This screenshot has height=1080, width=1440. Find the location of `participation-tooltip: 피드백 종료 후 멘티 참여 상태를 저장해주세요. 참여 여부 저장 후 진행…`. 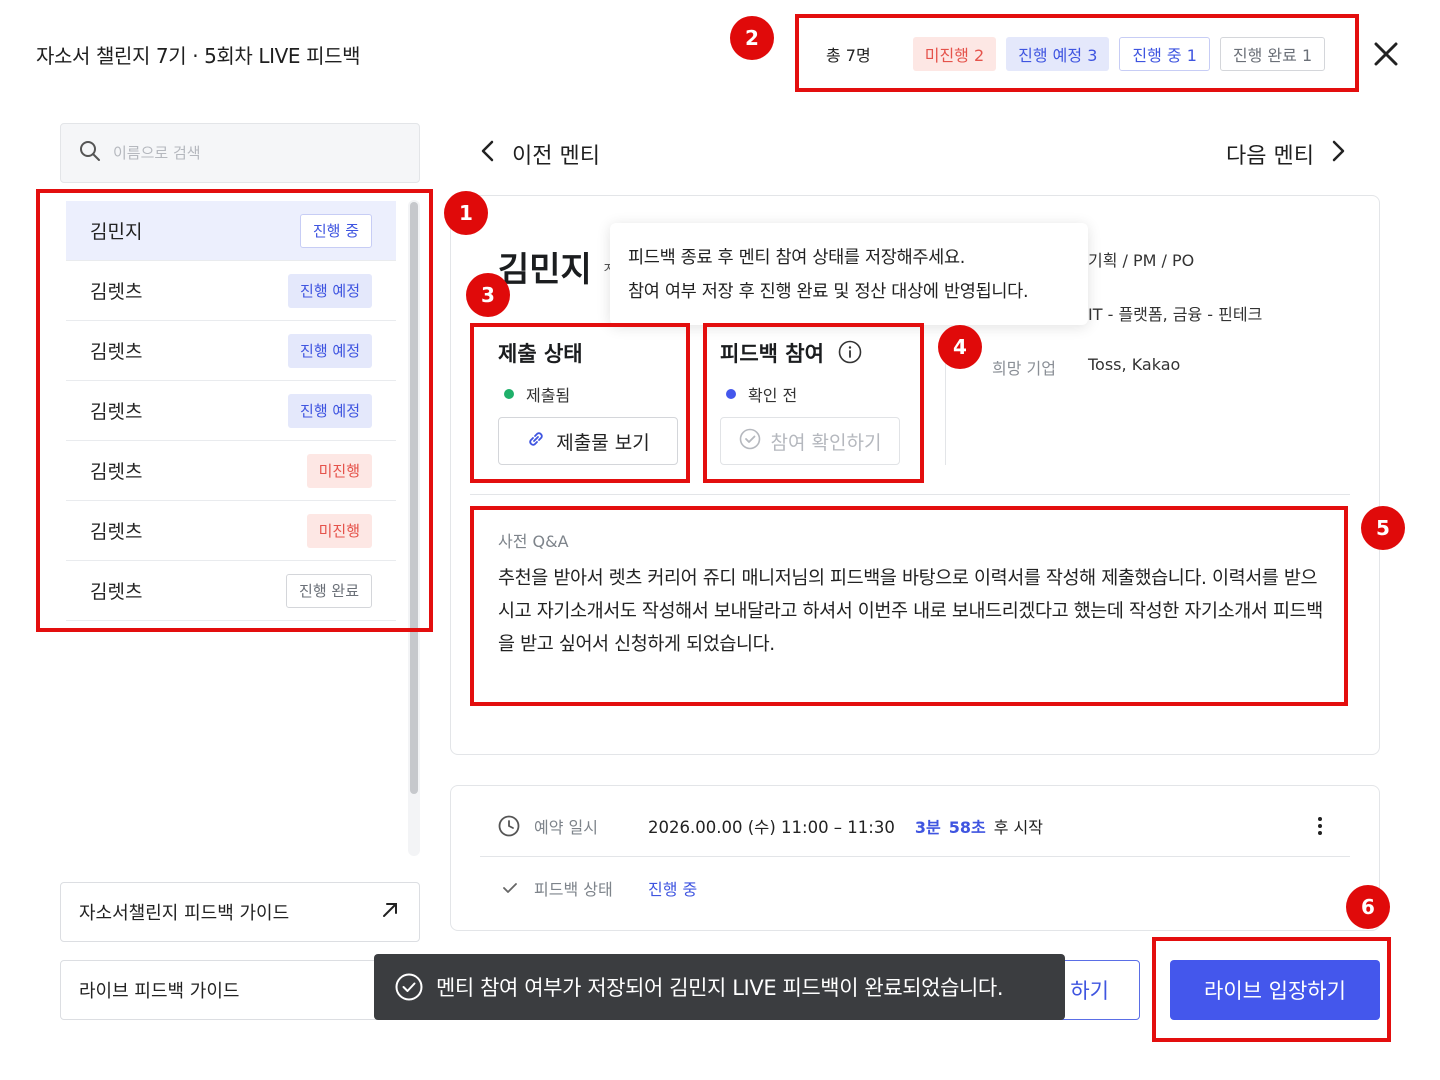

participation-tooltip: 피드백 종료 후 멘티 참여 상태를 저장해주세요. 참여 여부 저장 후 진행… is located at coordinates (849, 274).